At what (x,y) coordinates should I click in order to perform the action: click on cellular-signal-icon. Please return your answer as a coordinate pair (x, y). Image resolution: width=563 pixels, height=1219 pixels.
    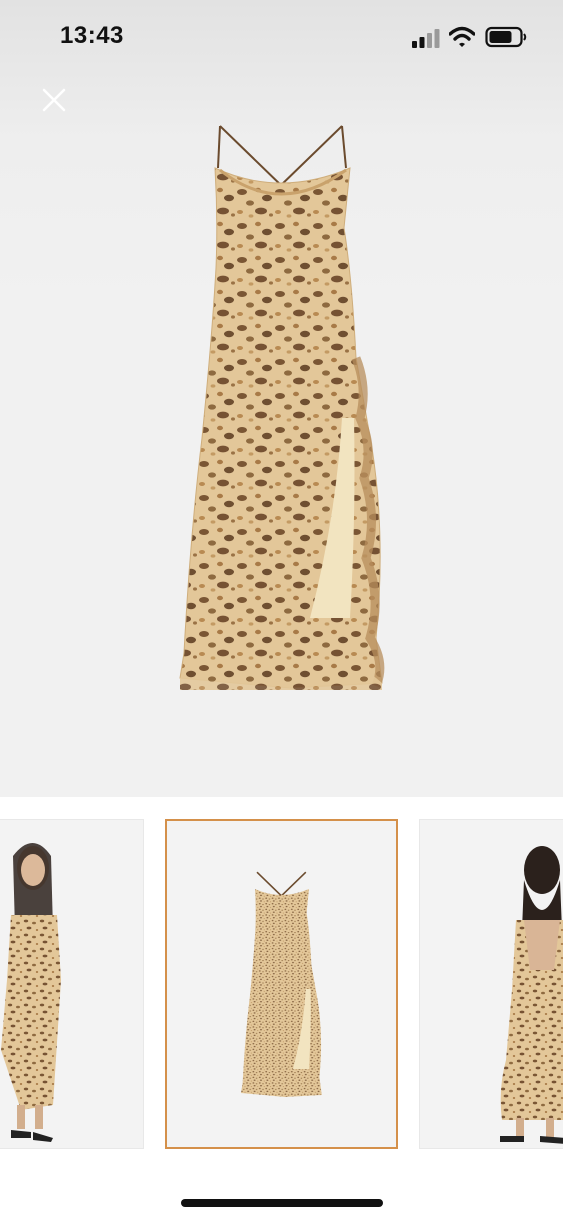
    Looking at the image, I should click on (426, 38).